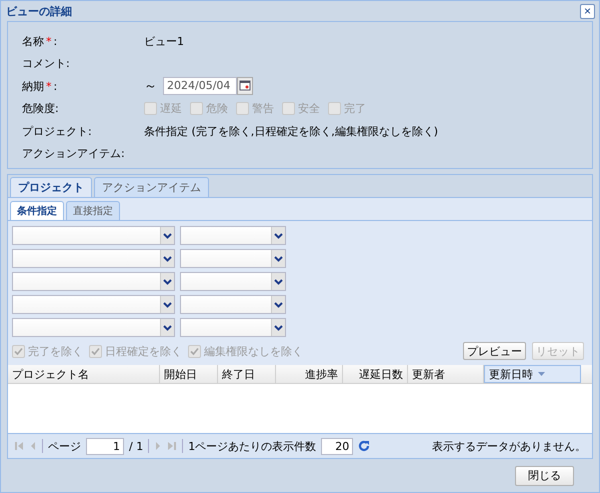 This screenshot has height=493, width=600. Describe the element at coordinates (587, 11) in the screenshot. I see `close-button: ×` at that location.